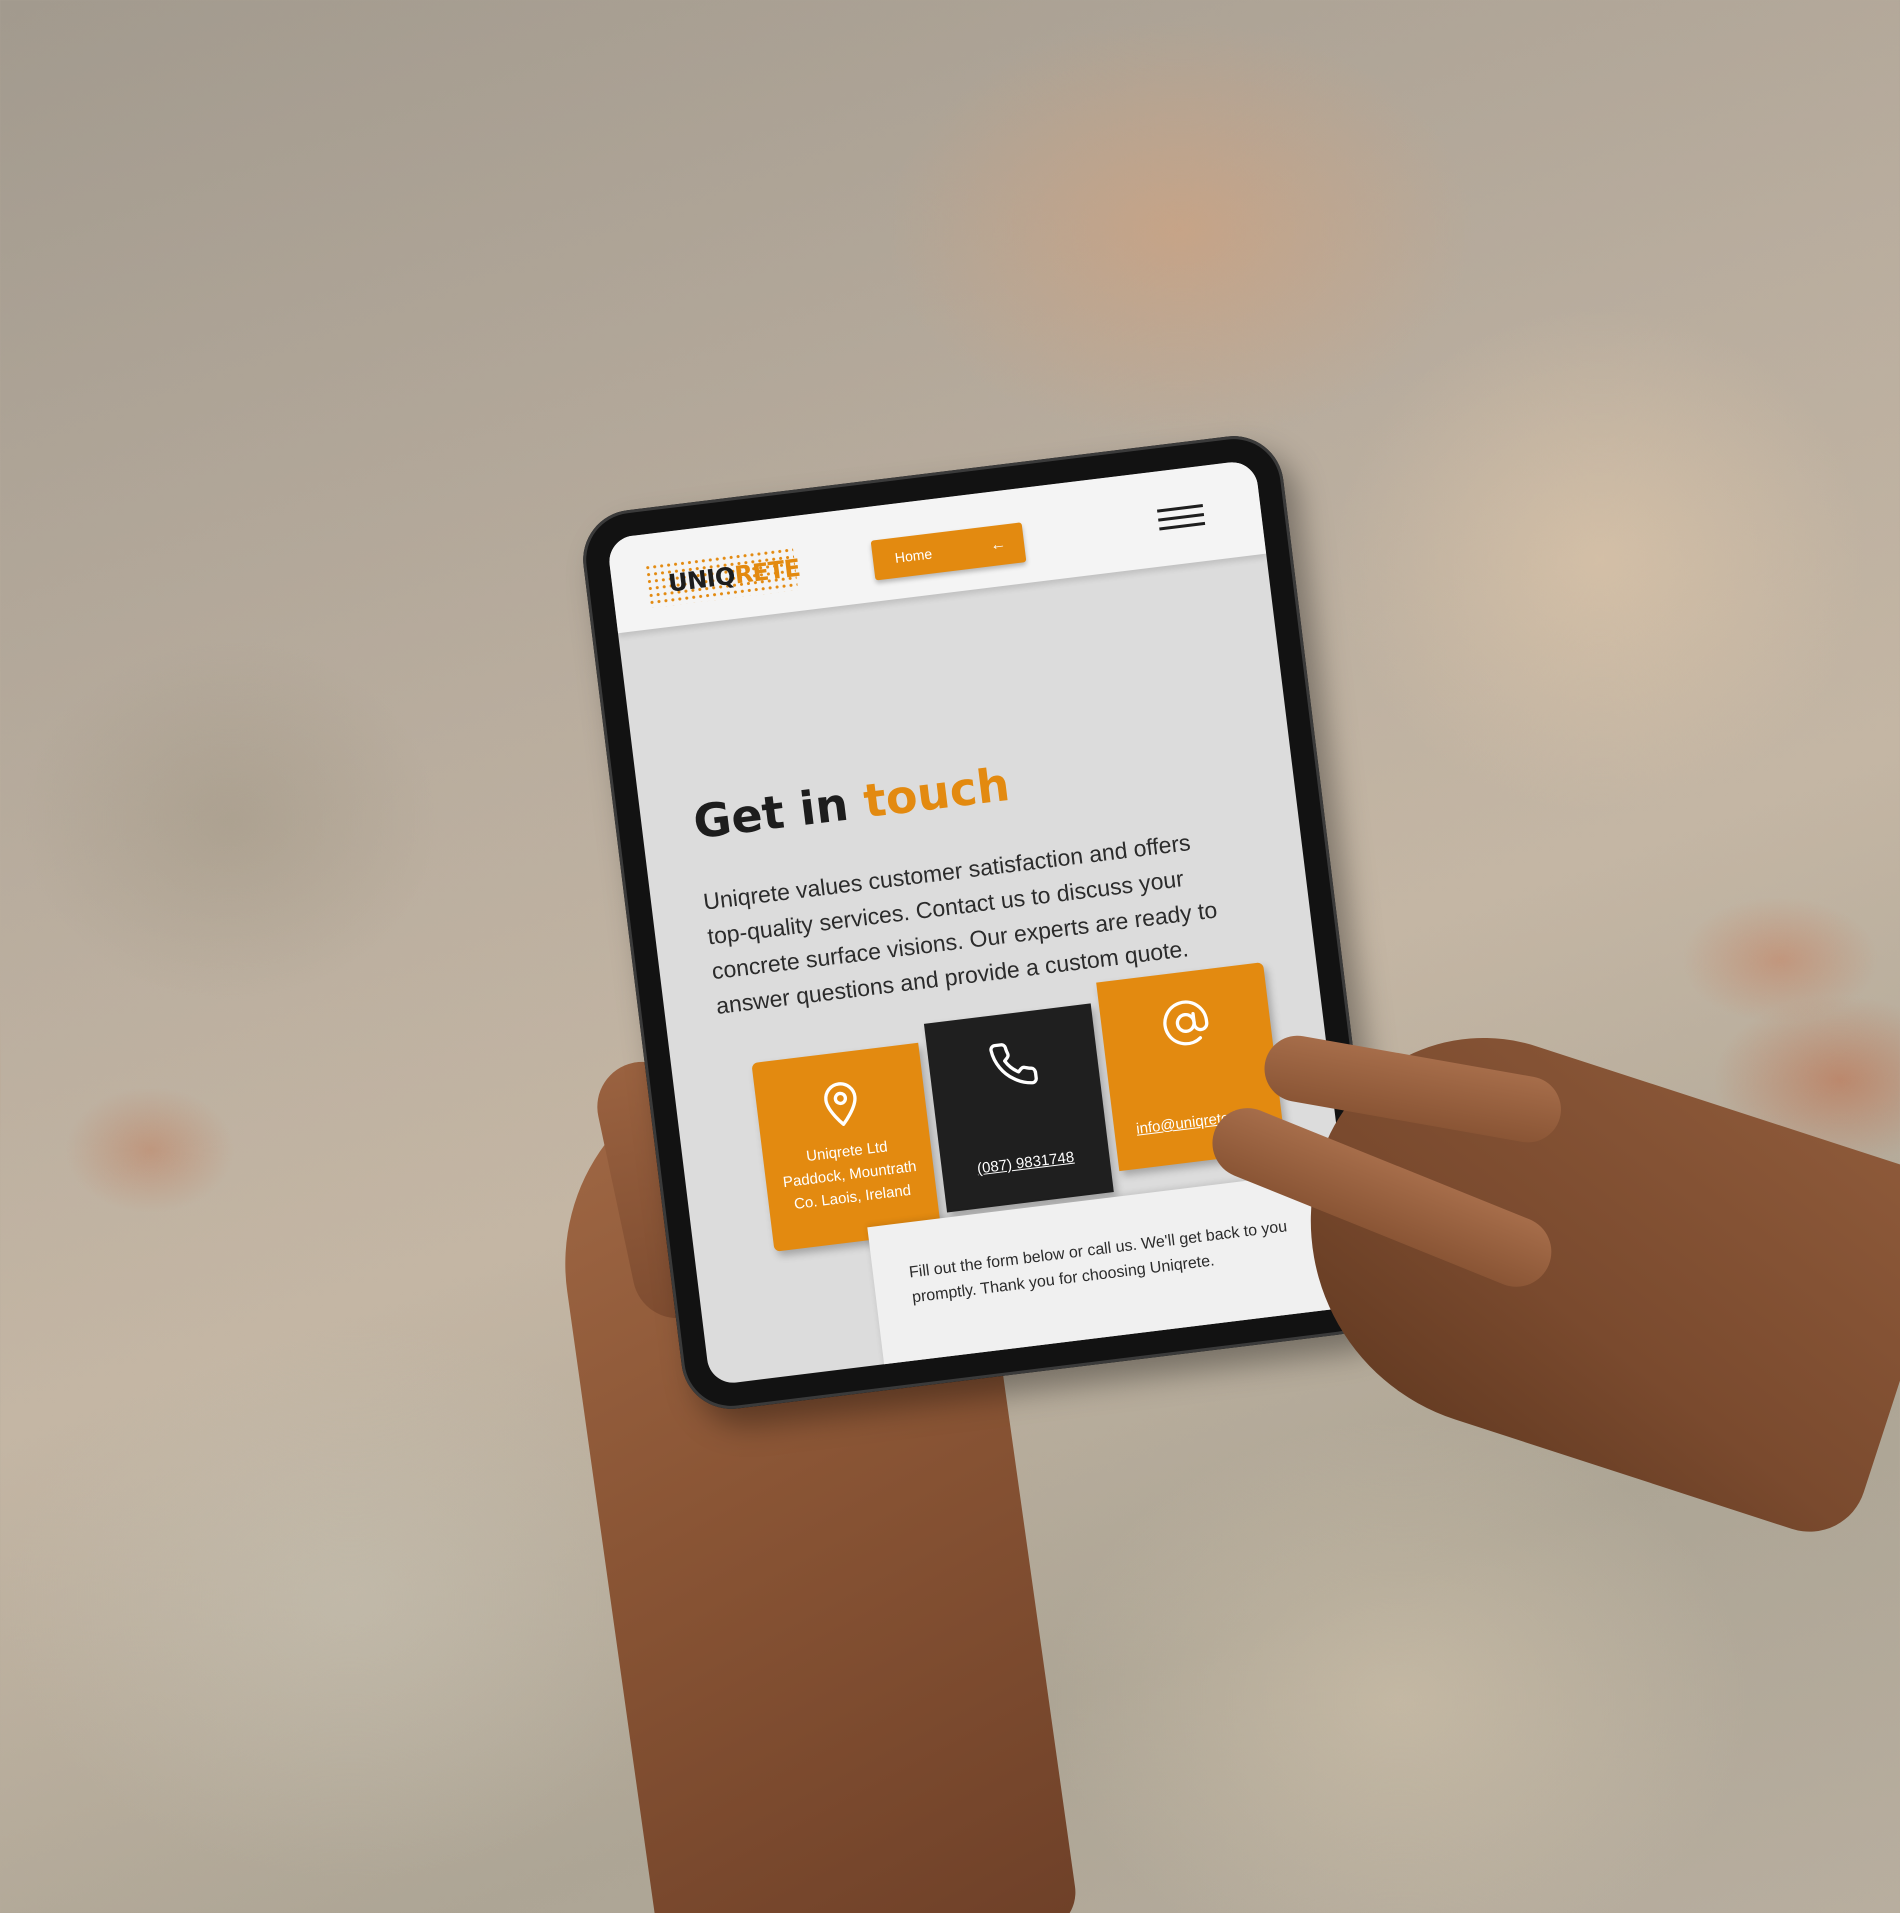 The width and height of the screenshot is (1900, 1913). Describe the element at coordinates (701, 579) in the screenshot. I see `logo-wordmark-main: UNIQ` at that location.